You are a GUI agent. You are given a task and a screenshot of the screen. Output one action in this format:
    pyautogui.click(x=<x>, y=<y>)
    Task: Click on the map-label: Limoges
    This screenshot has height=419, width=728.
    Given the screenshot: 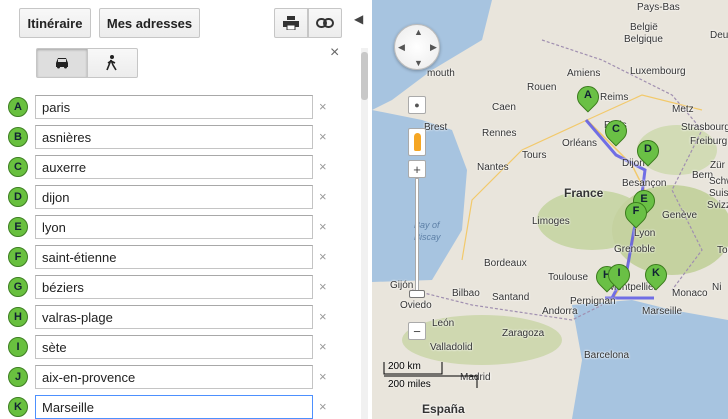 What is the action you would take?
    pyautogui.click(x=551, y=221)
    